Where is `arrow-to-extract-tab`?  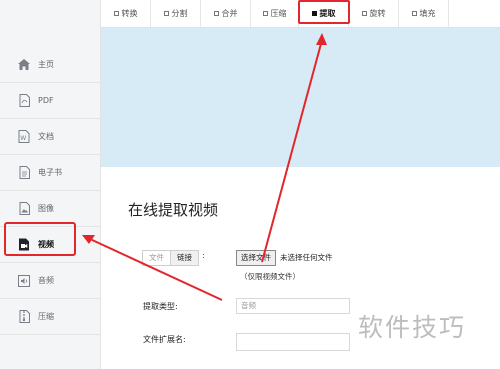 arrow-to-extract-tab is located at coordinates (292, 151).